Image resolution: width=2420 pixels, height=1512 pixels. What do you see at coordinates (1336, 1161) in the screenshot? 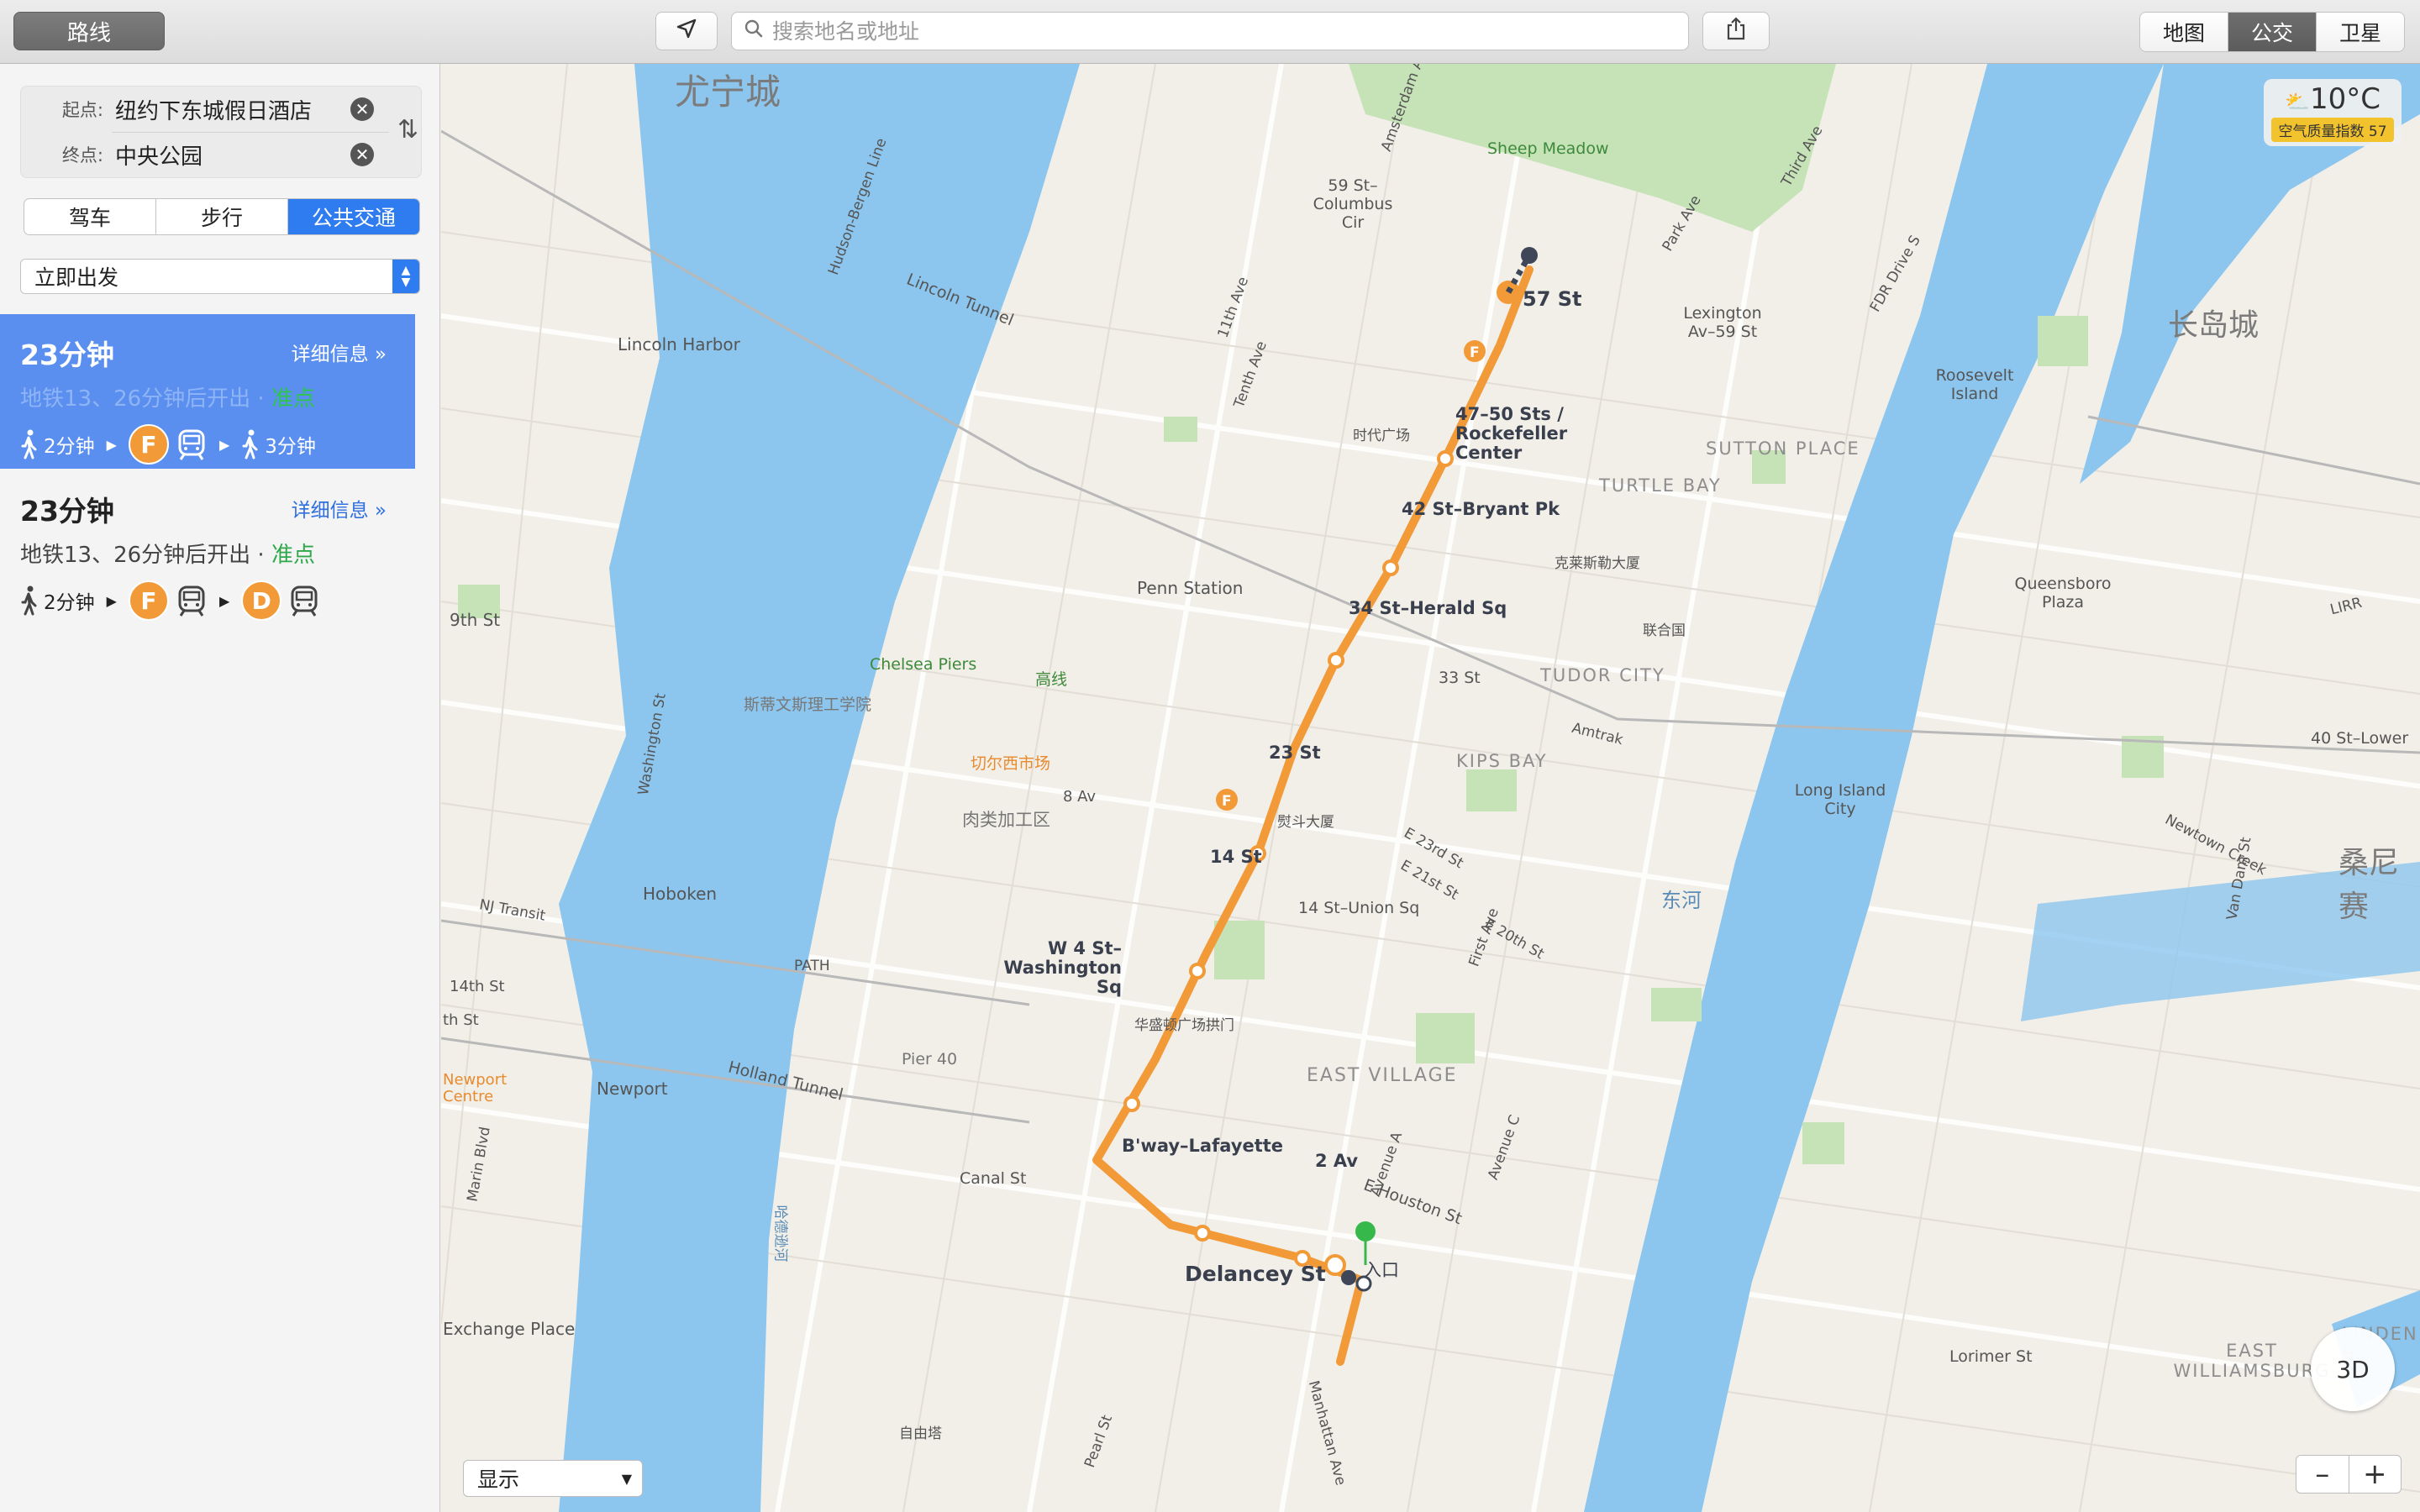
I see `station-label: 2 Av` at bounding box center [1336, 1161].